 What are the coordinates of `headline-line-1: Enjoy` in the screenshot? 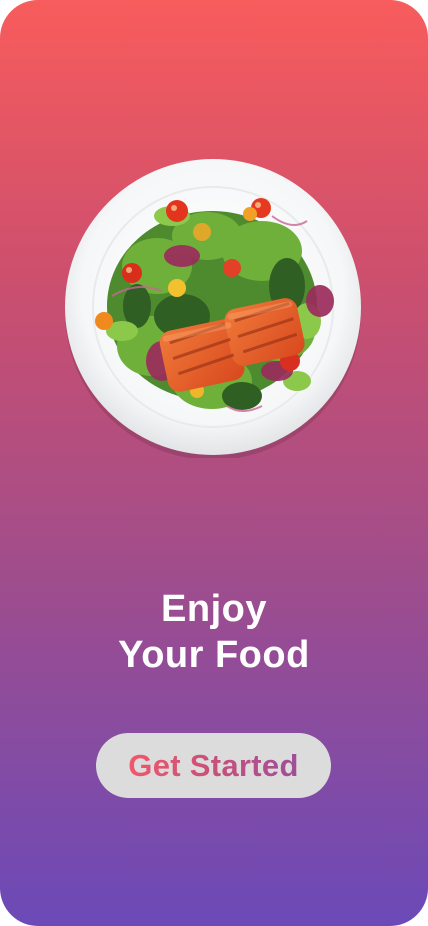 It's located at (214, 609).